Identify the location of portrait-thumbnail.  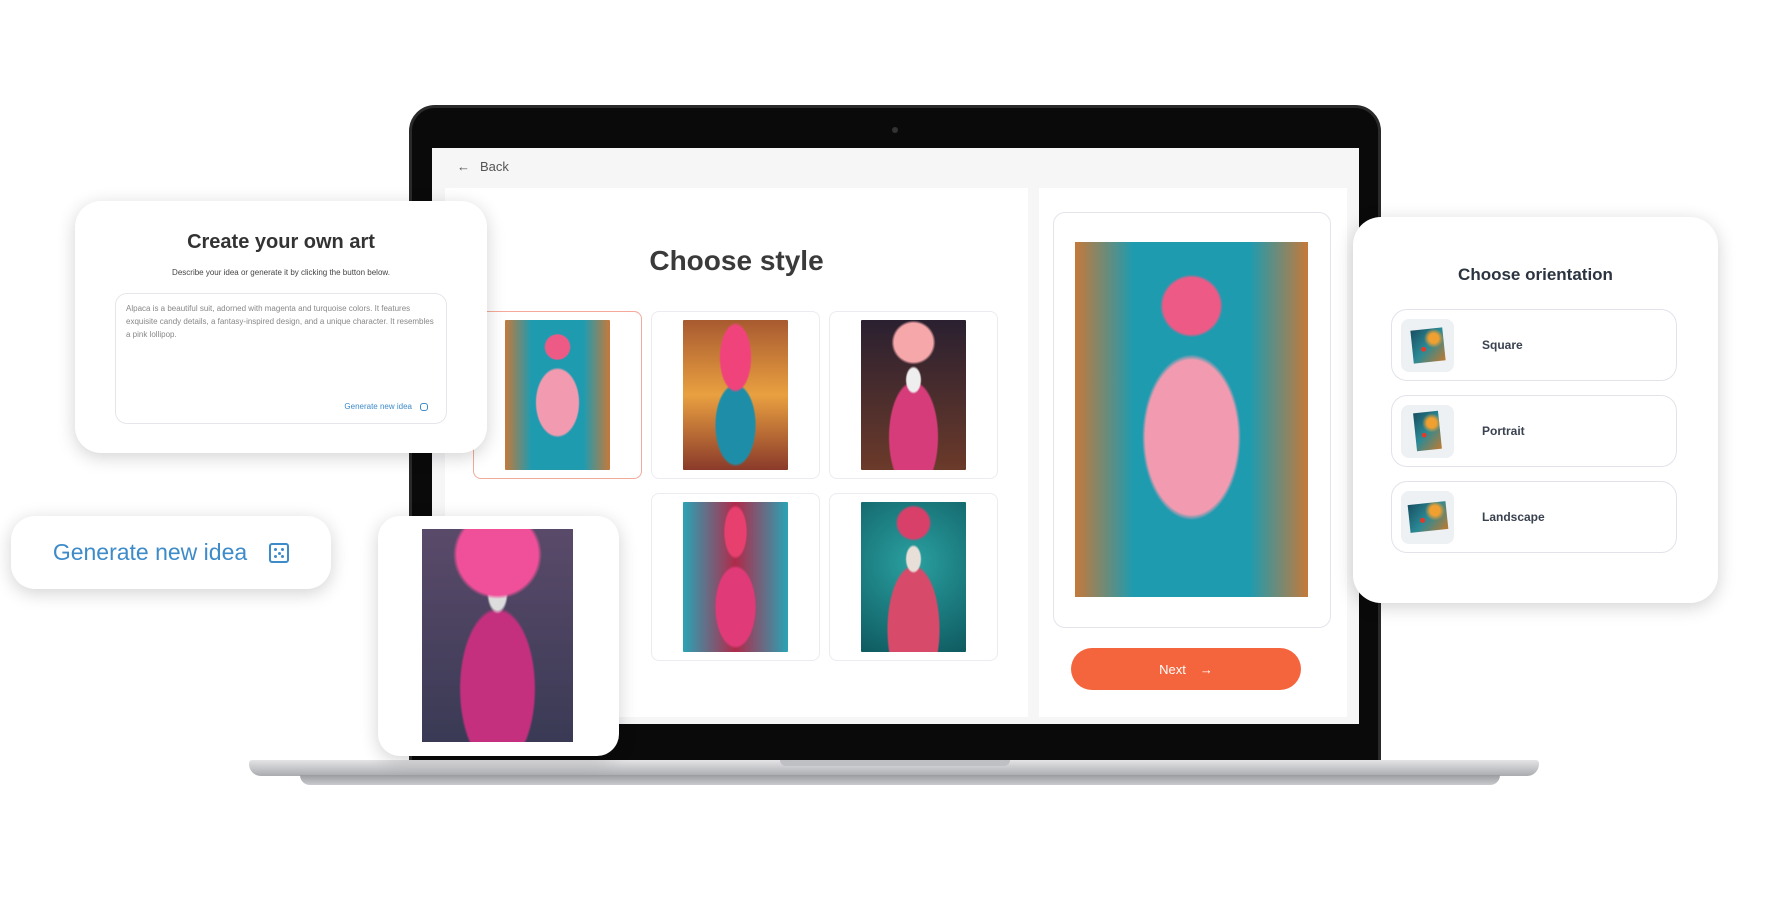
(1427, 431).